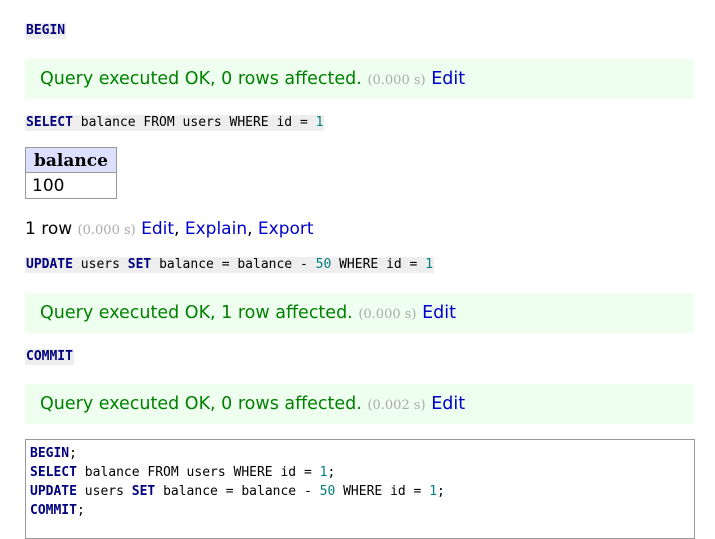  What do you see at coordinates (196, 313) in the screenshot?
I see `message-text: Query executed OK, 1 row affected.` at bounding box center [196, 313].